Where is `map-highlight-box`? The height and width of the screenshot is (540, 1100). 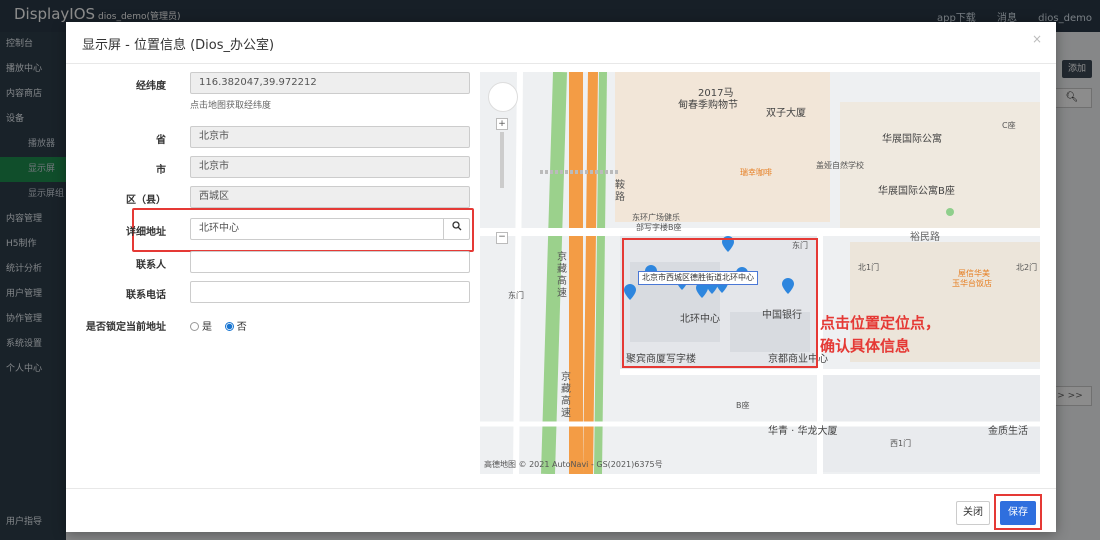
map-highlight-box is located at coordinates (720, 303).